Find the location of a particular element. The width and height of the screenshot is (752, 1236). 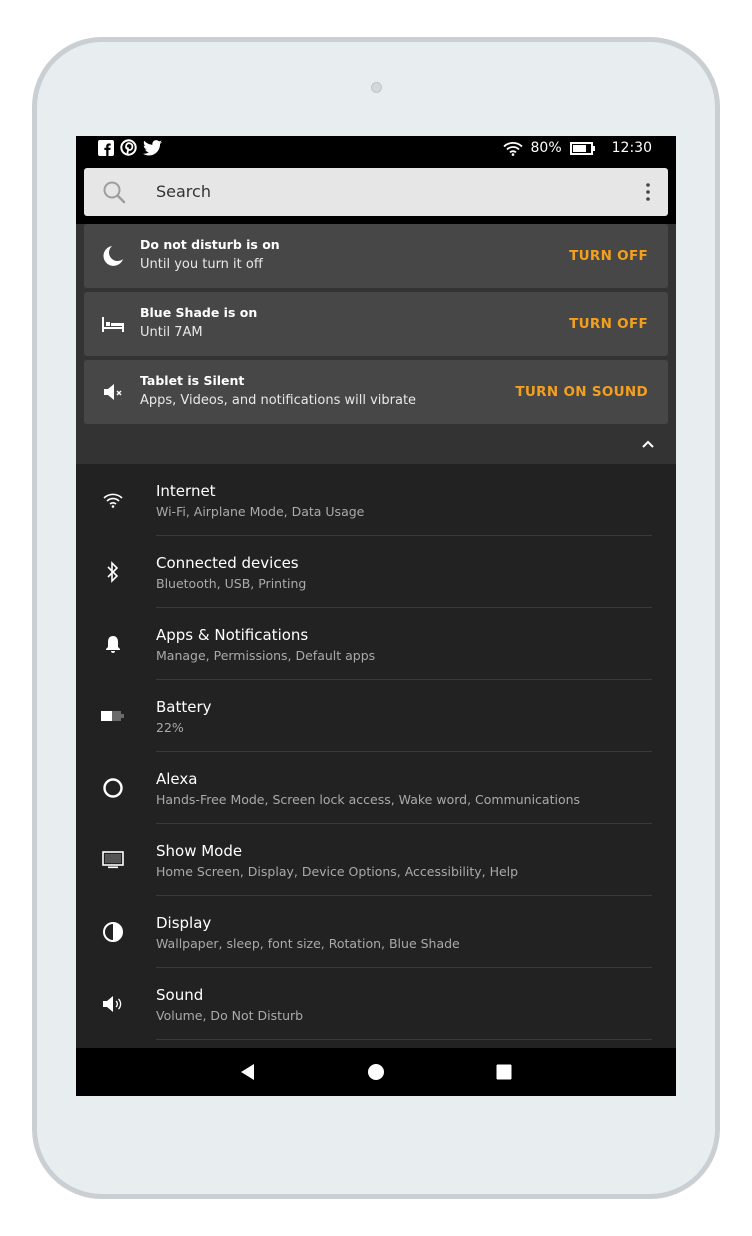

setting-title: Apps & Notifications is located at coordinates (232, 635).